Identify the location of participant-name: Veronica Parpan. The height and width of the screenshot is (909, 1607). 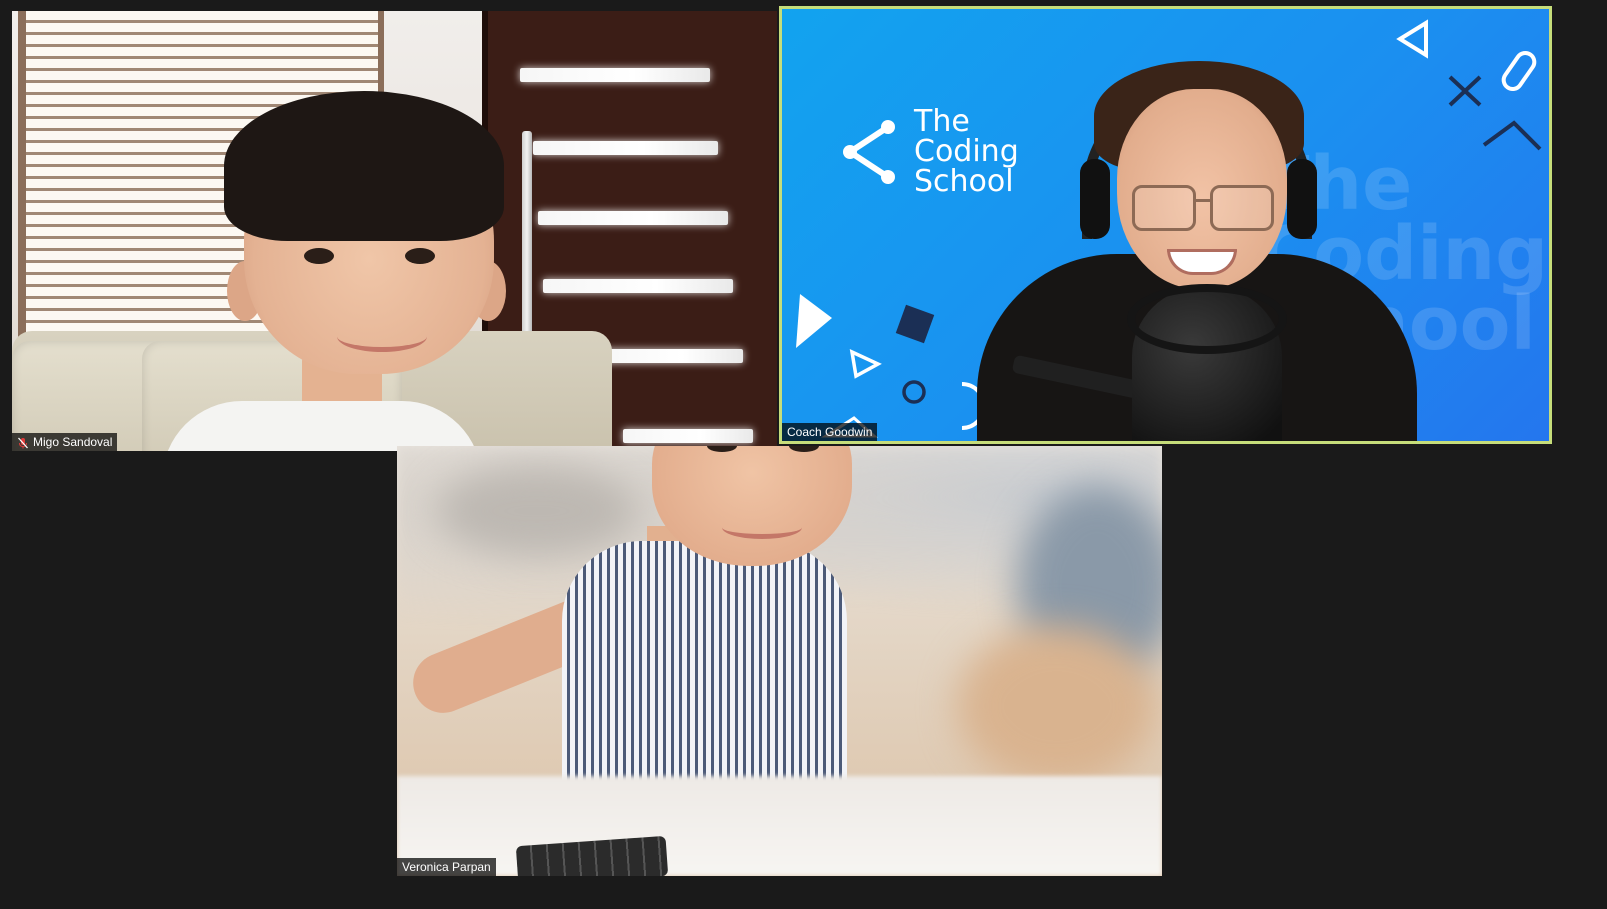
(446, 867).